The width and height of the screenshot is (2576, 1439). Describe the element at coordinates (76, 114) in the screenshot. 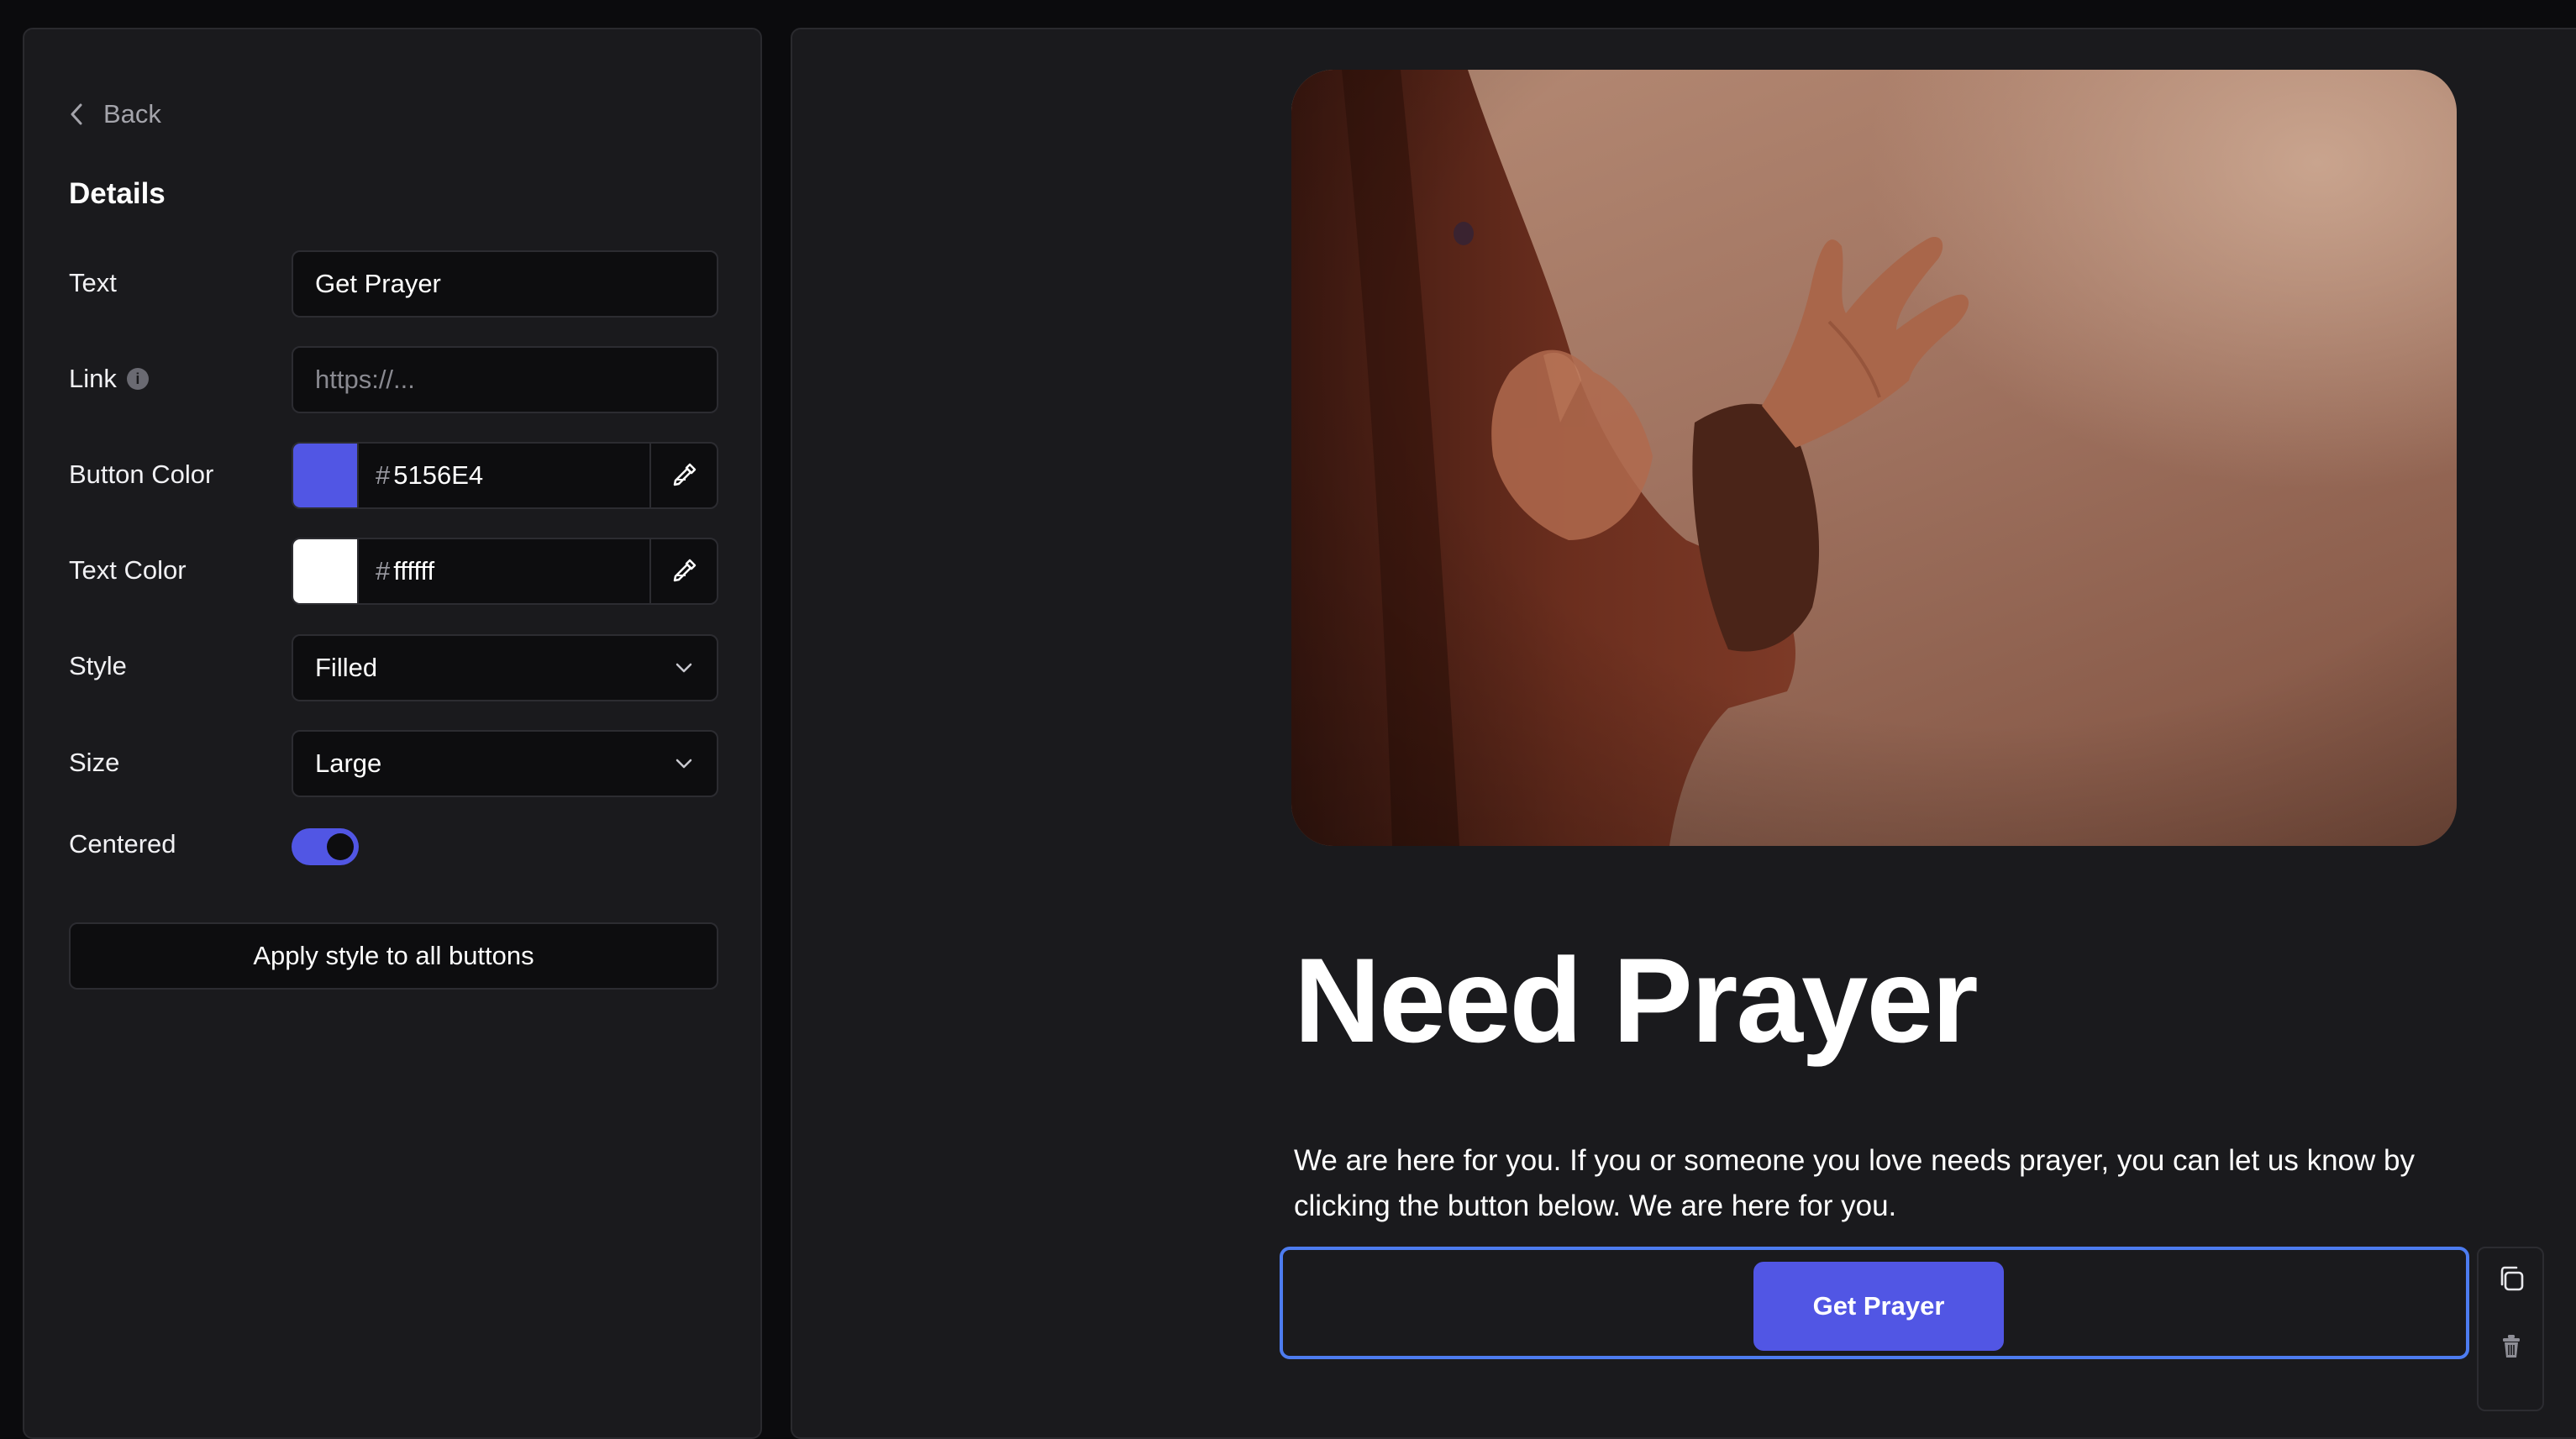

I see `chevron-left-icon` at that location.